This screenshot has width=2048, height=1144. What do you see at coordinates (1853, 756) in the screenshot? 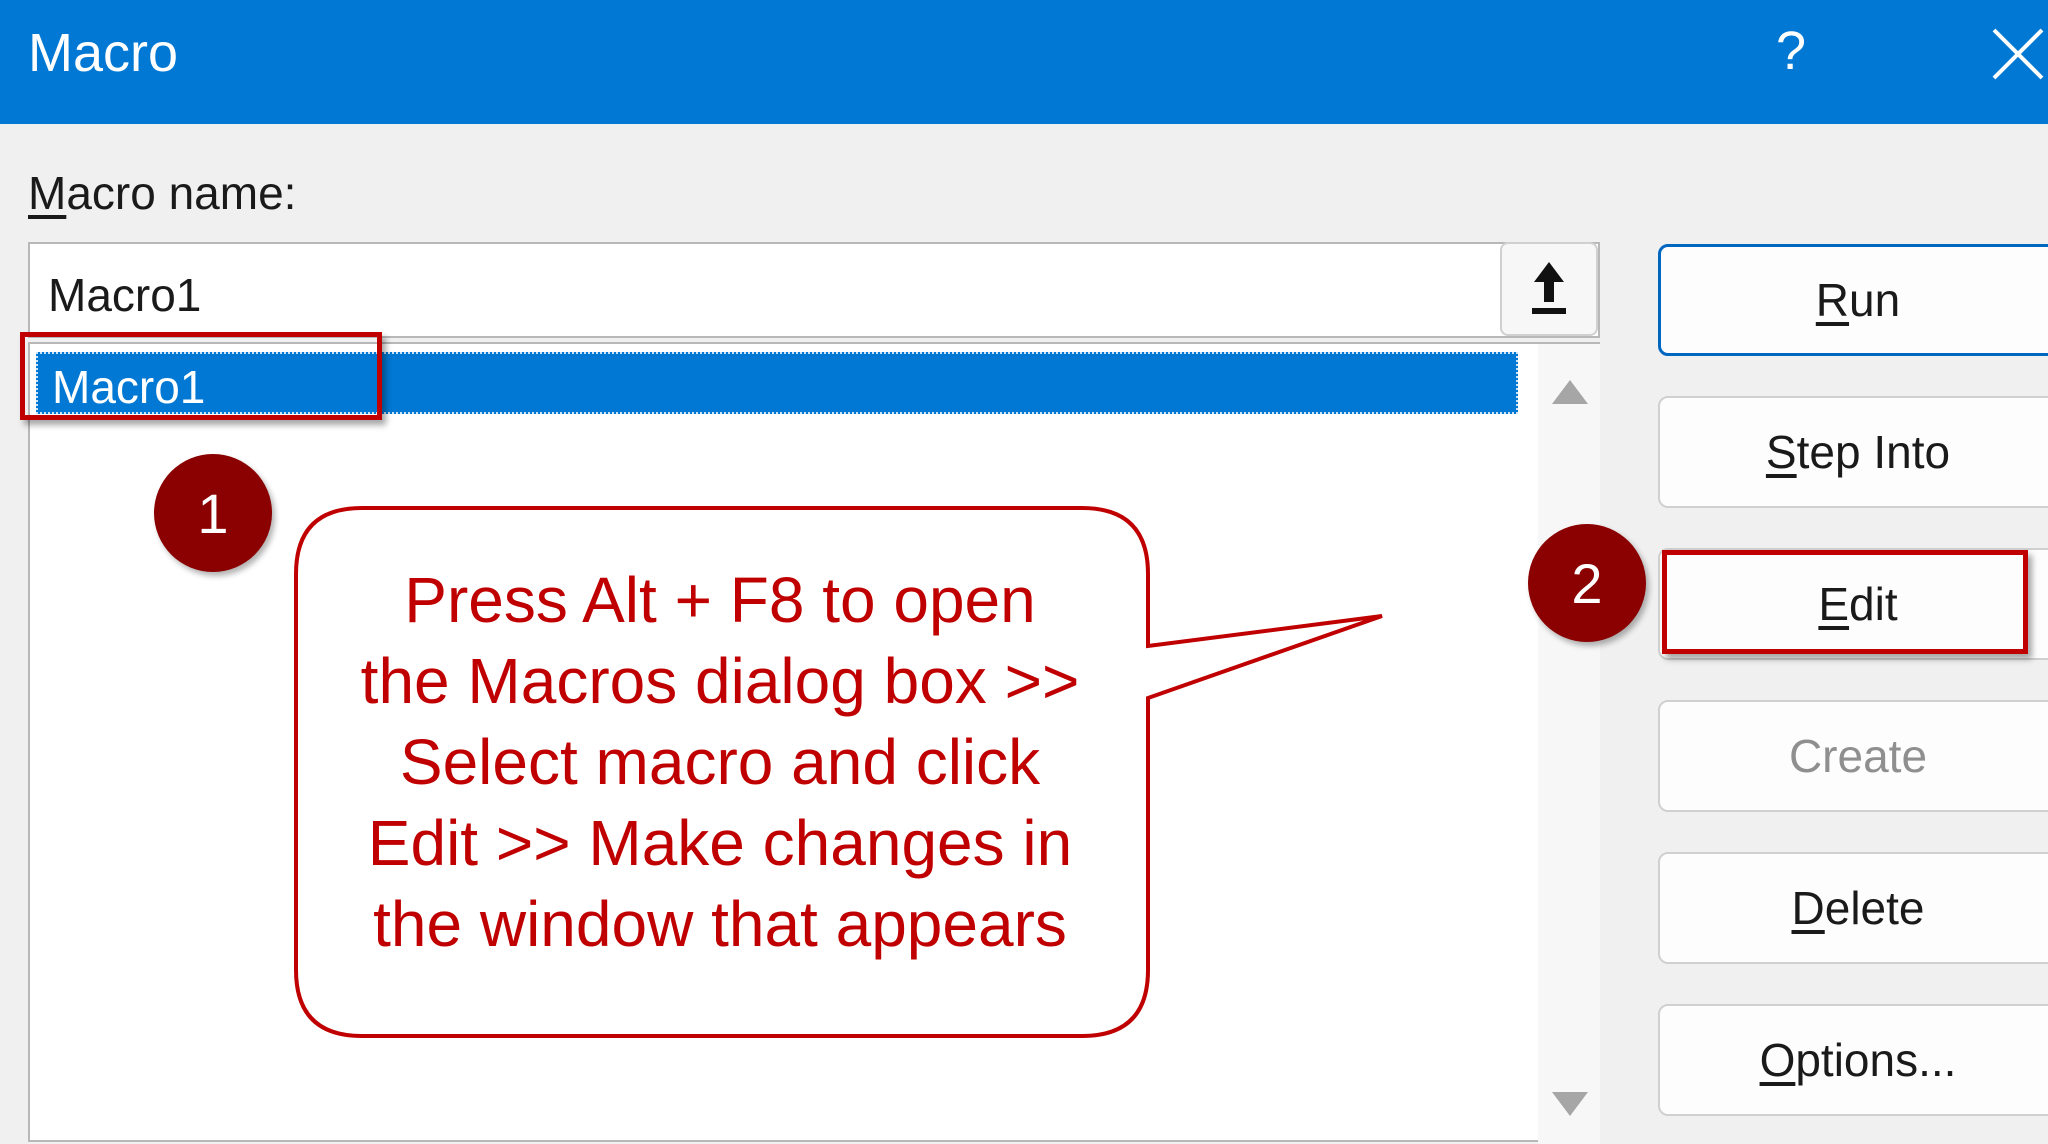
I see `create-button: Create` at bounding box center [1853, 756].